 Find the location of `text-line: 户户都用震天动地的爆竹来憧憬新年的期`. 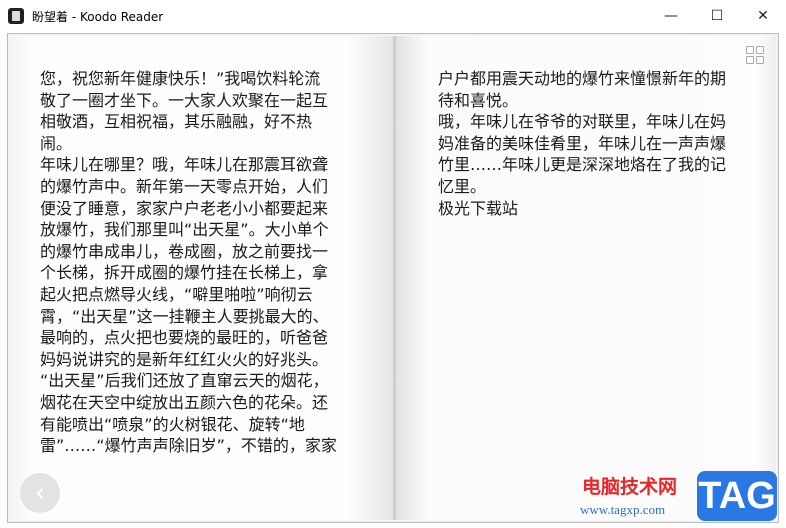

text-line: 户户都用震天动地的爆竹来憧憬新年的期 is located at coordinates (582, 78).